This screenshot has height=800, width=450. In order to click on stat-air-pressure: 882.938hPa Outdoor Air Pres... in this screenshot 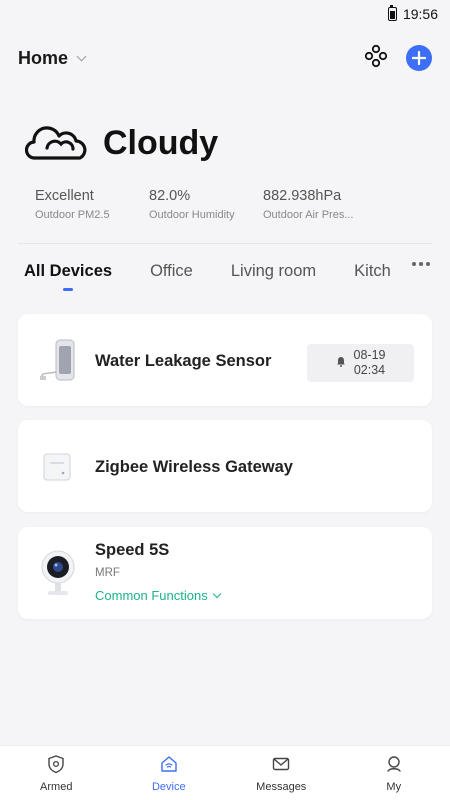, I will do `click(318, 204)`.